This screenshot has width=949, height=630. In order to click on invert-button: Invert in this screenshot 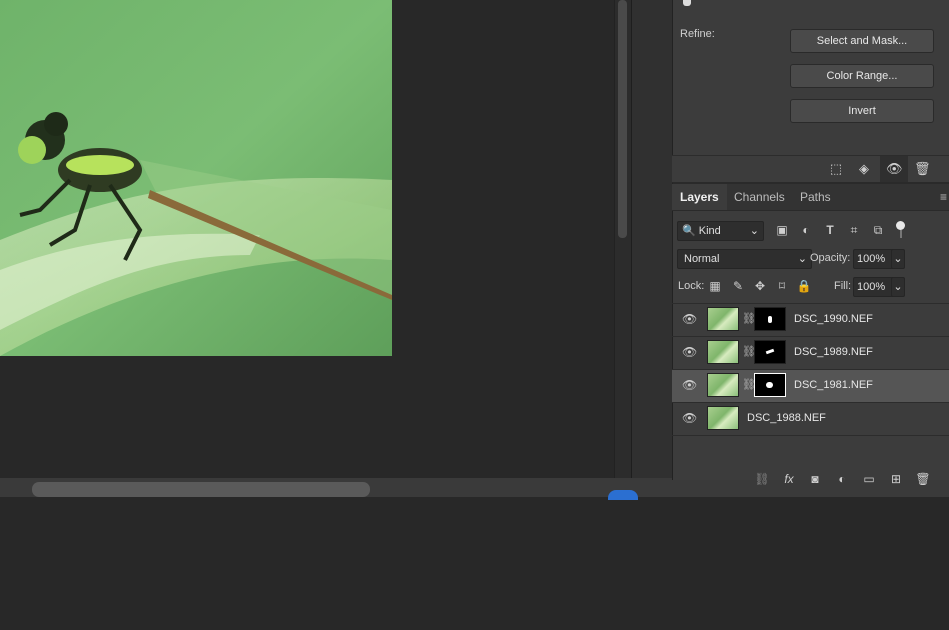, I will do `click(862, 111)`.